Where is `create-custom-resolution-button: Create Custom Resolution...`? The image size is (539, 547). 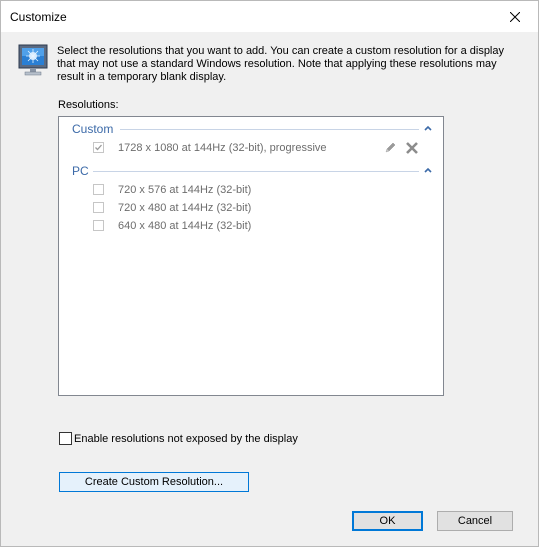
create-custom-resolution-button: Create Custom Resolution... is located at coordinates (154, 482).